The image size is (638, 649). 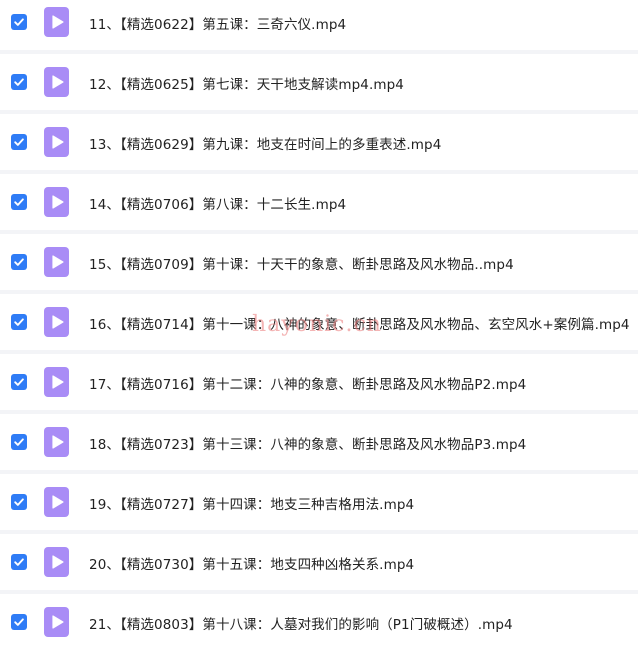 I want to click on file-name: 19、【精选0727】第十四课：地支三种吉格用法.mp4, so click(x=251, y=503).